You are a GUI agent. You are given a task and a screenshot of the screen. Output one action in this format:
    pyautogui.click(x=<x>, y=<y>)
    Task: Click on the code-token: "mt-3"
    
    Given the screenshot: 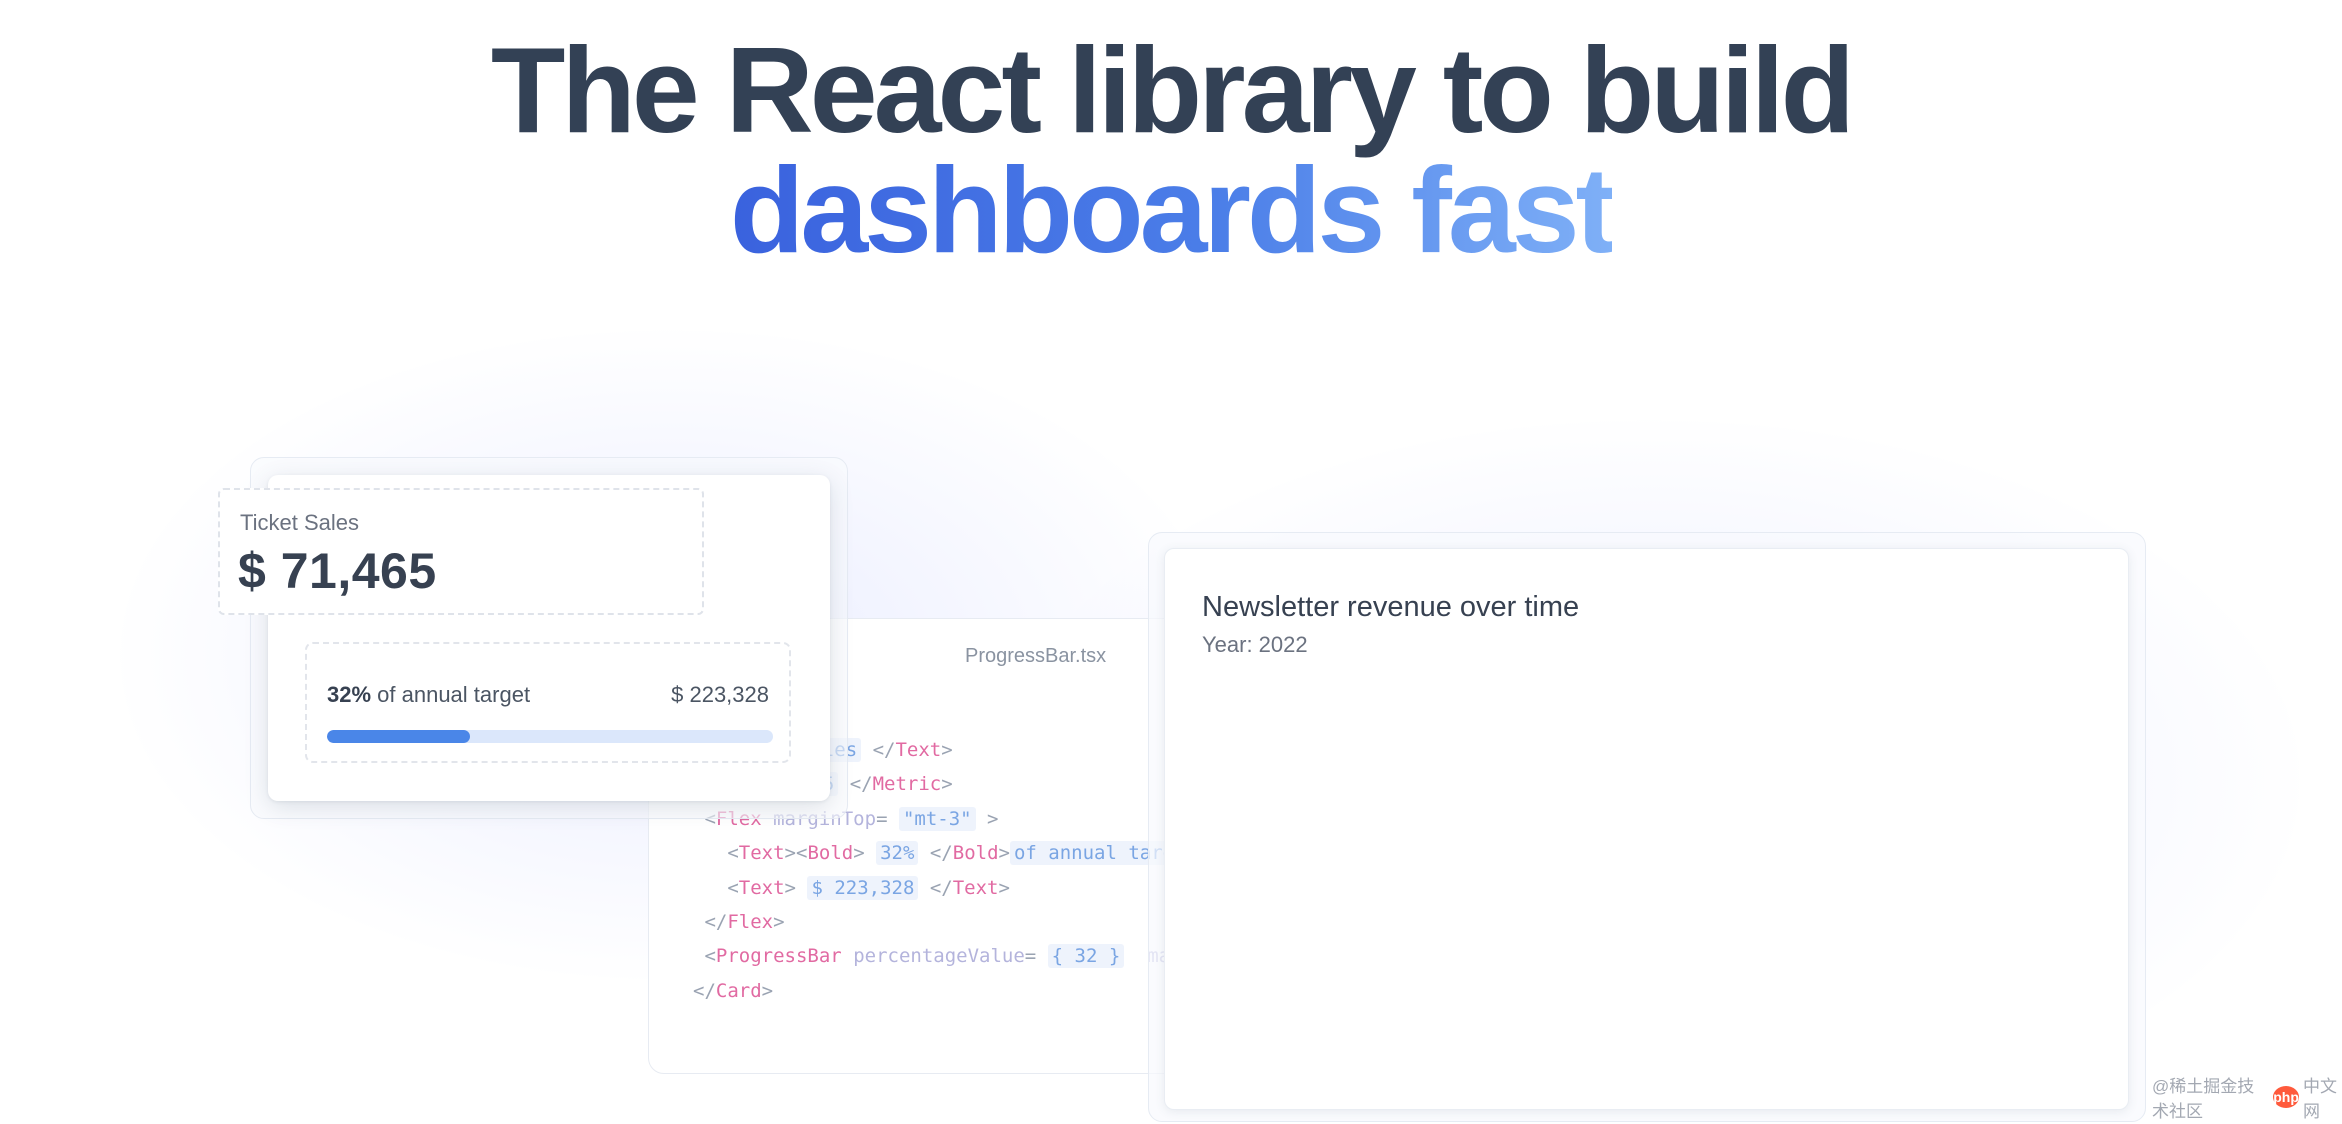 What is the action you would take?
    pyautogui.click(x=937, y=818)
    